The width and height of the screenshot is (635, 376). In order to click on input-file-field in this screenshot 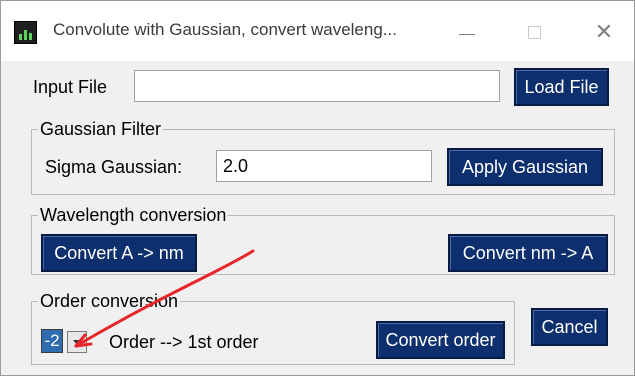, I will do `click(317, 86)`.